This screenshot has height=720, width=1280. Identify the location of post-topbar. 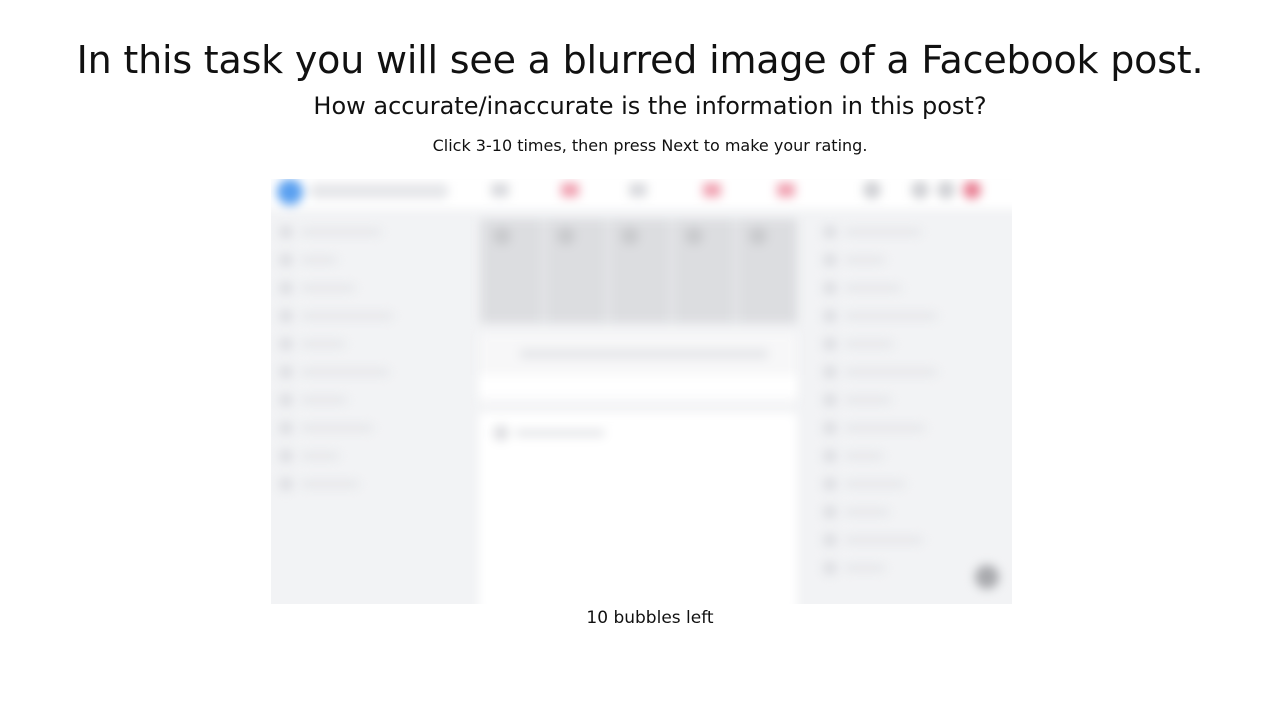
(641, 194).